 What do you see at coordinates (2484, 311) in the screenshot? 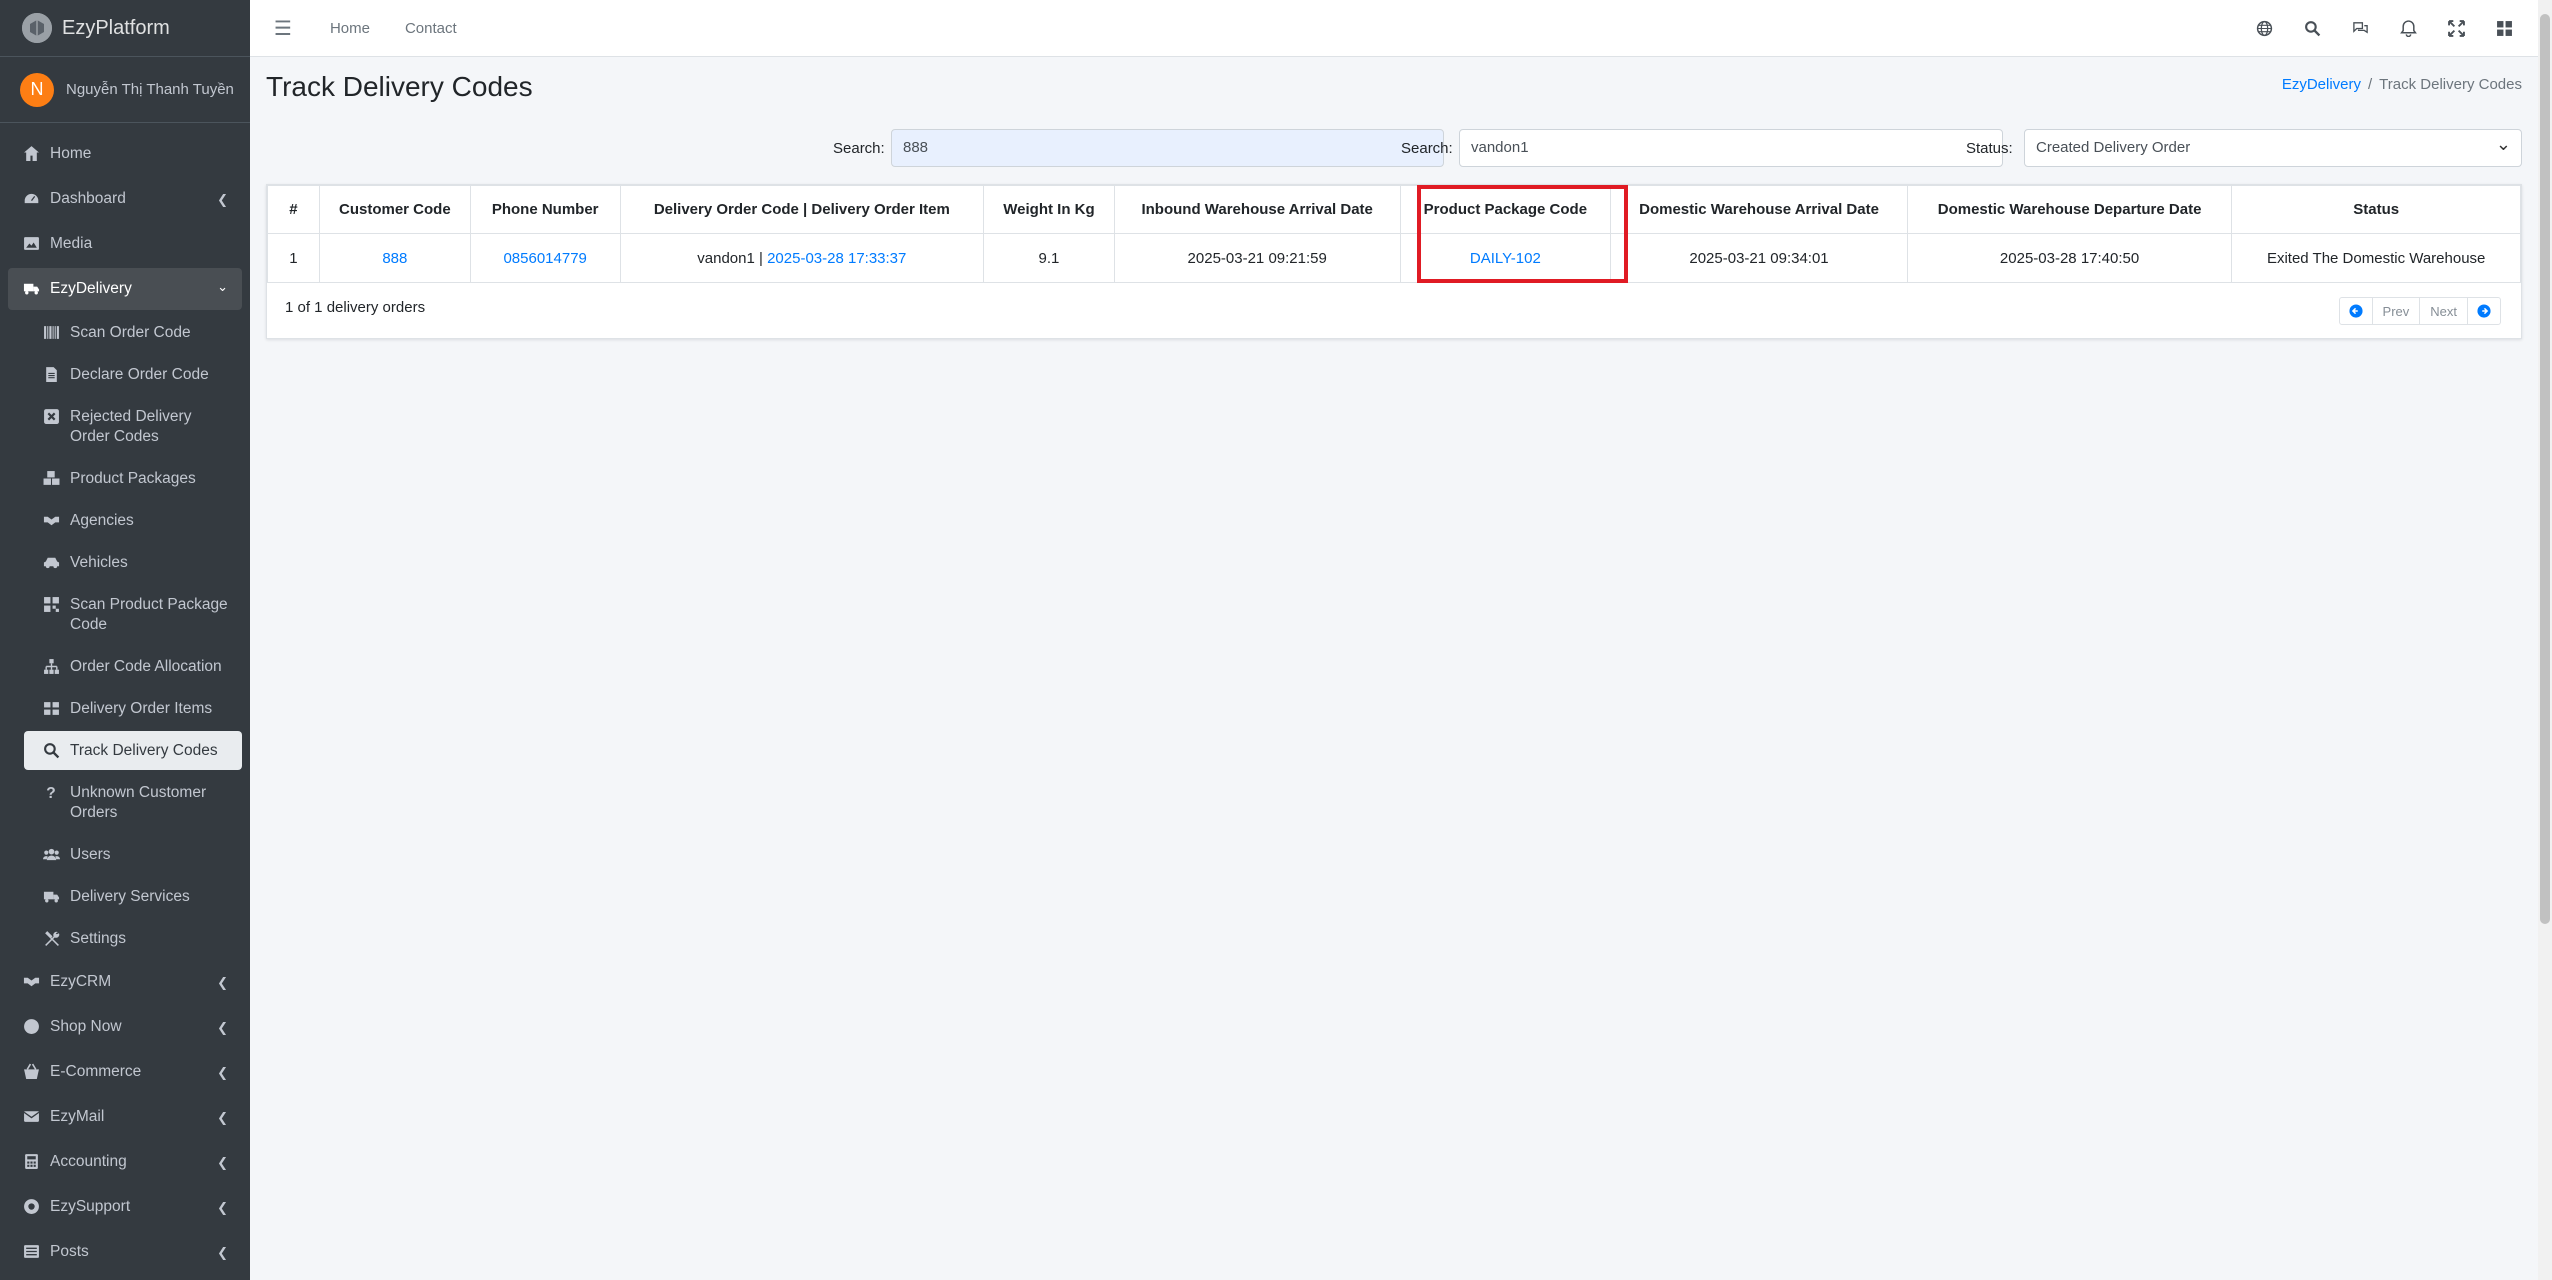
I see `next-arrow-icon` at bounding box center [2484, 311].